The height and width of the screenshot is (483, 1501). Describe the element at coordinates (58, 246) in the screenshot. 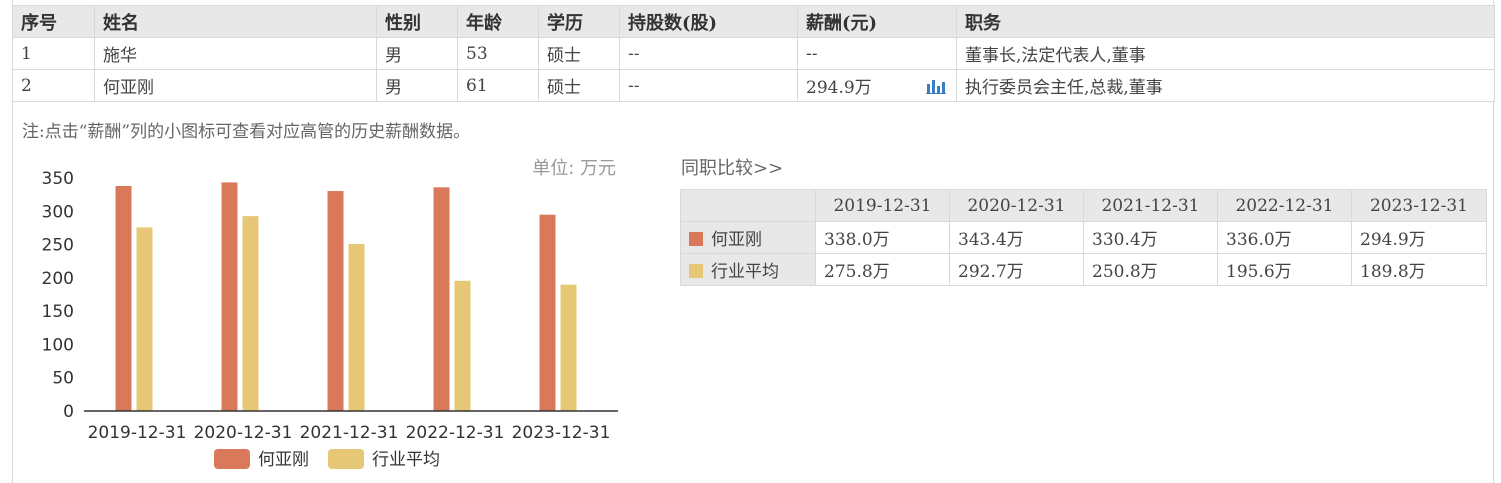

I see `y-tick-label: 250` at that location.